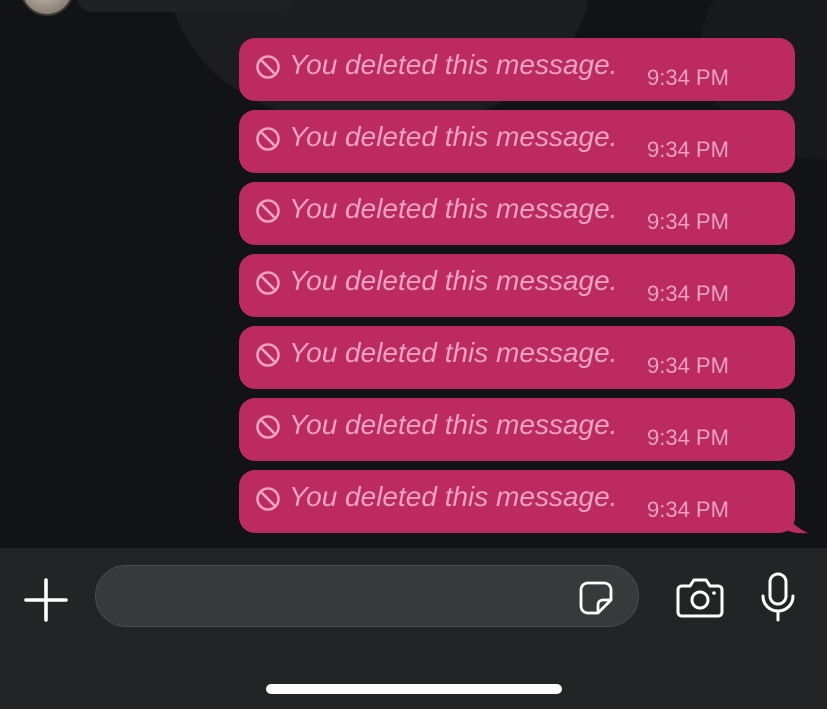 Image resolution: width=827 pixels, height=709 pixels. I want to click on sticker-icon, so click(596, 598).